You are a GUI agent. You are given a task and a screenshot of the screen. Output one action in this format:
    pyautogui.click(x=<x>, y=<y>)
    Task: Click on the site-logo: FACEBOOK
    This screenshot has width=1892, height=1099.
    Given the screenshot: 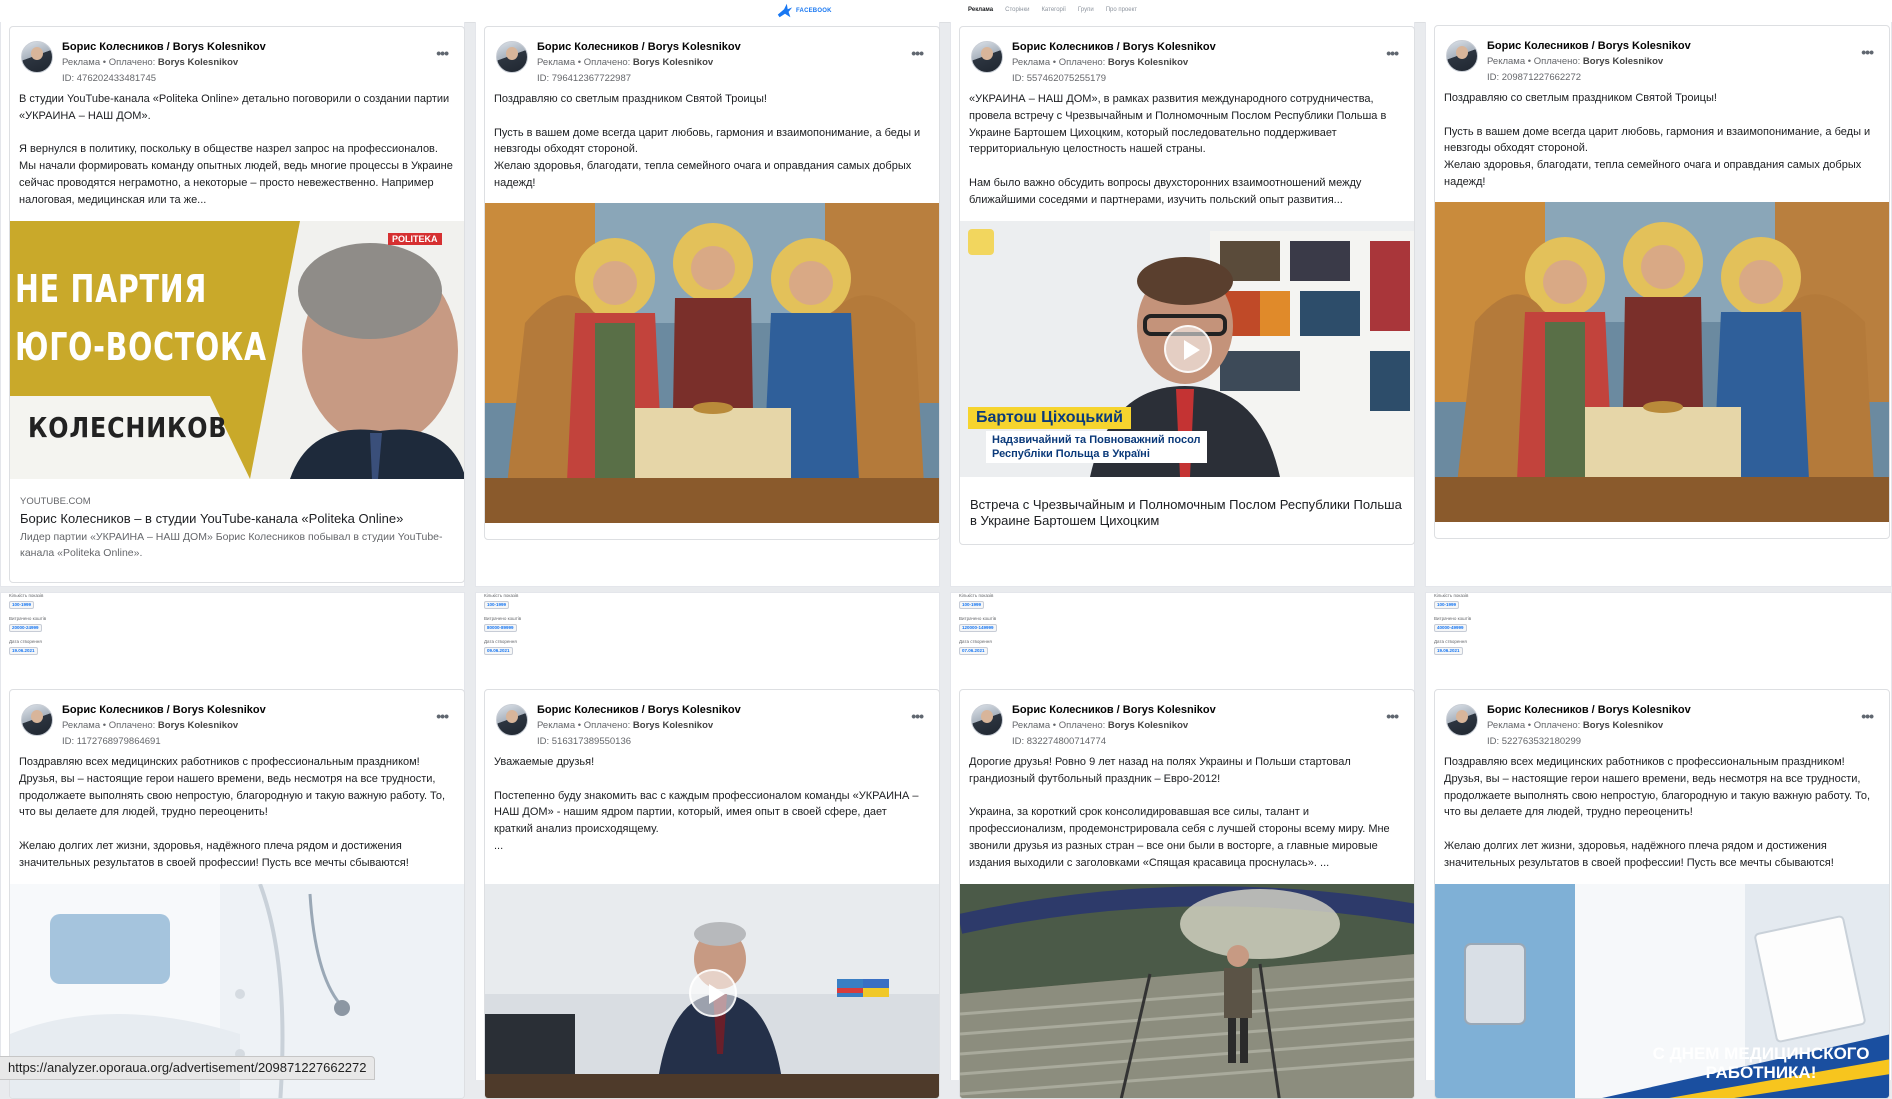 What is the action you would take?
    pyautogui.click(x=804, y=11)
    